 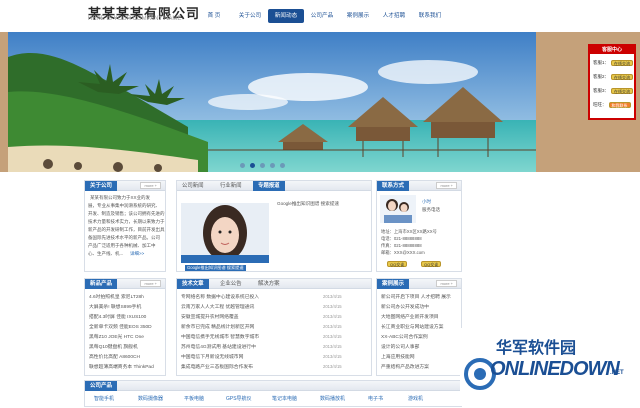 What do you see at coordinates (101, 386) in the screenshot?
I see `footer-products-title: 公司产品` at bounding box center [101, 386].